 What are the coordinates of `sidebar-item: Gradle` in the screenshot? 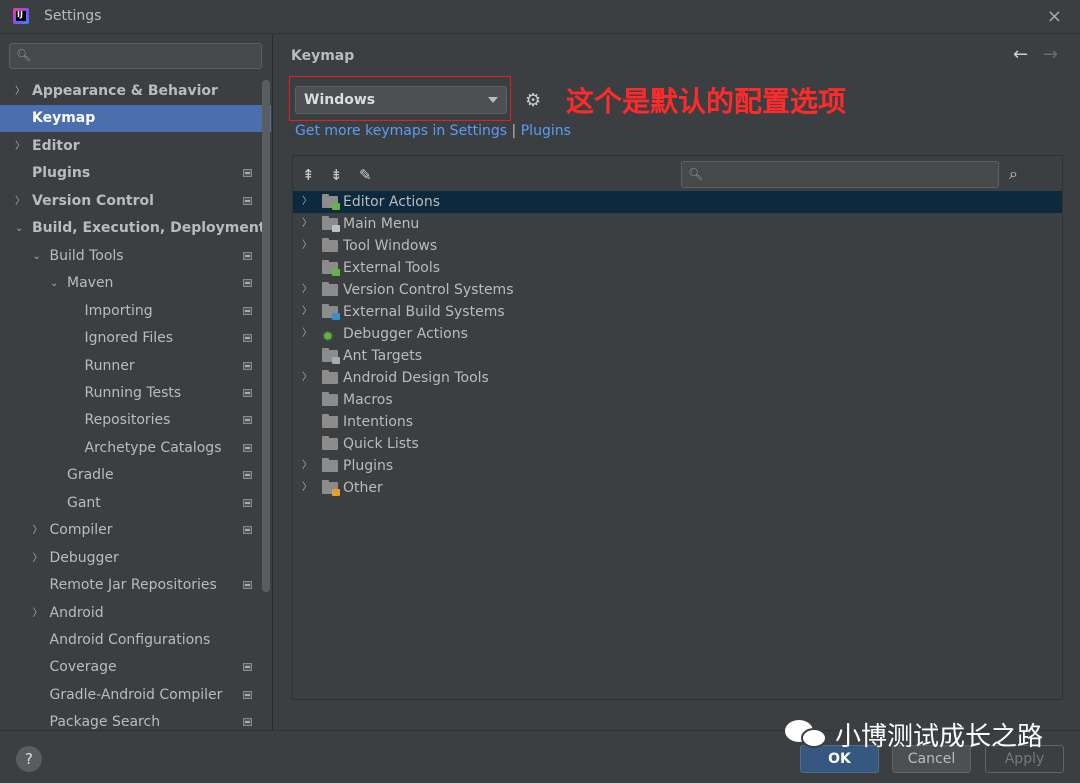 It's located at (136, 475).